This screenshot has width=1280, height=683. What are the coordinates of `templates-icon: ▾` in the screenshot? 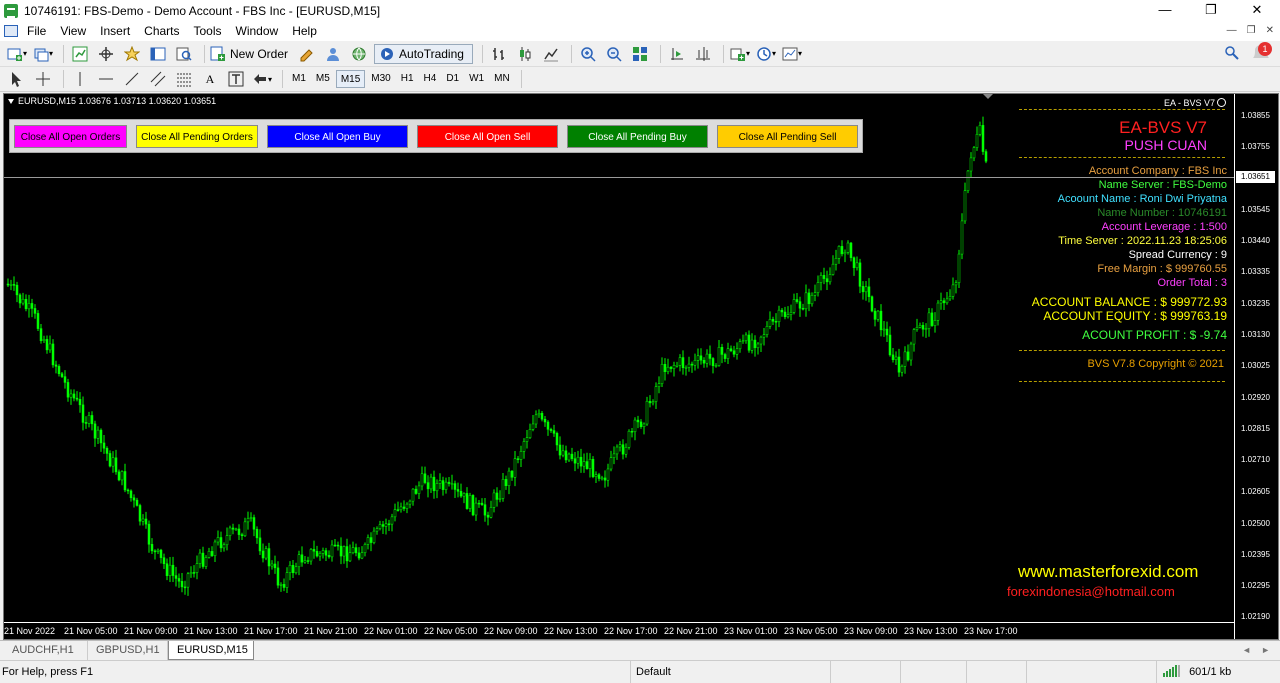 It's located at (792, 54).